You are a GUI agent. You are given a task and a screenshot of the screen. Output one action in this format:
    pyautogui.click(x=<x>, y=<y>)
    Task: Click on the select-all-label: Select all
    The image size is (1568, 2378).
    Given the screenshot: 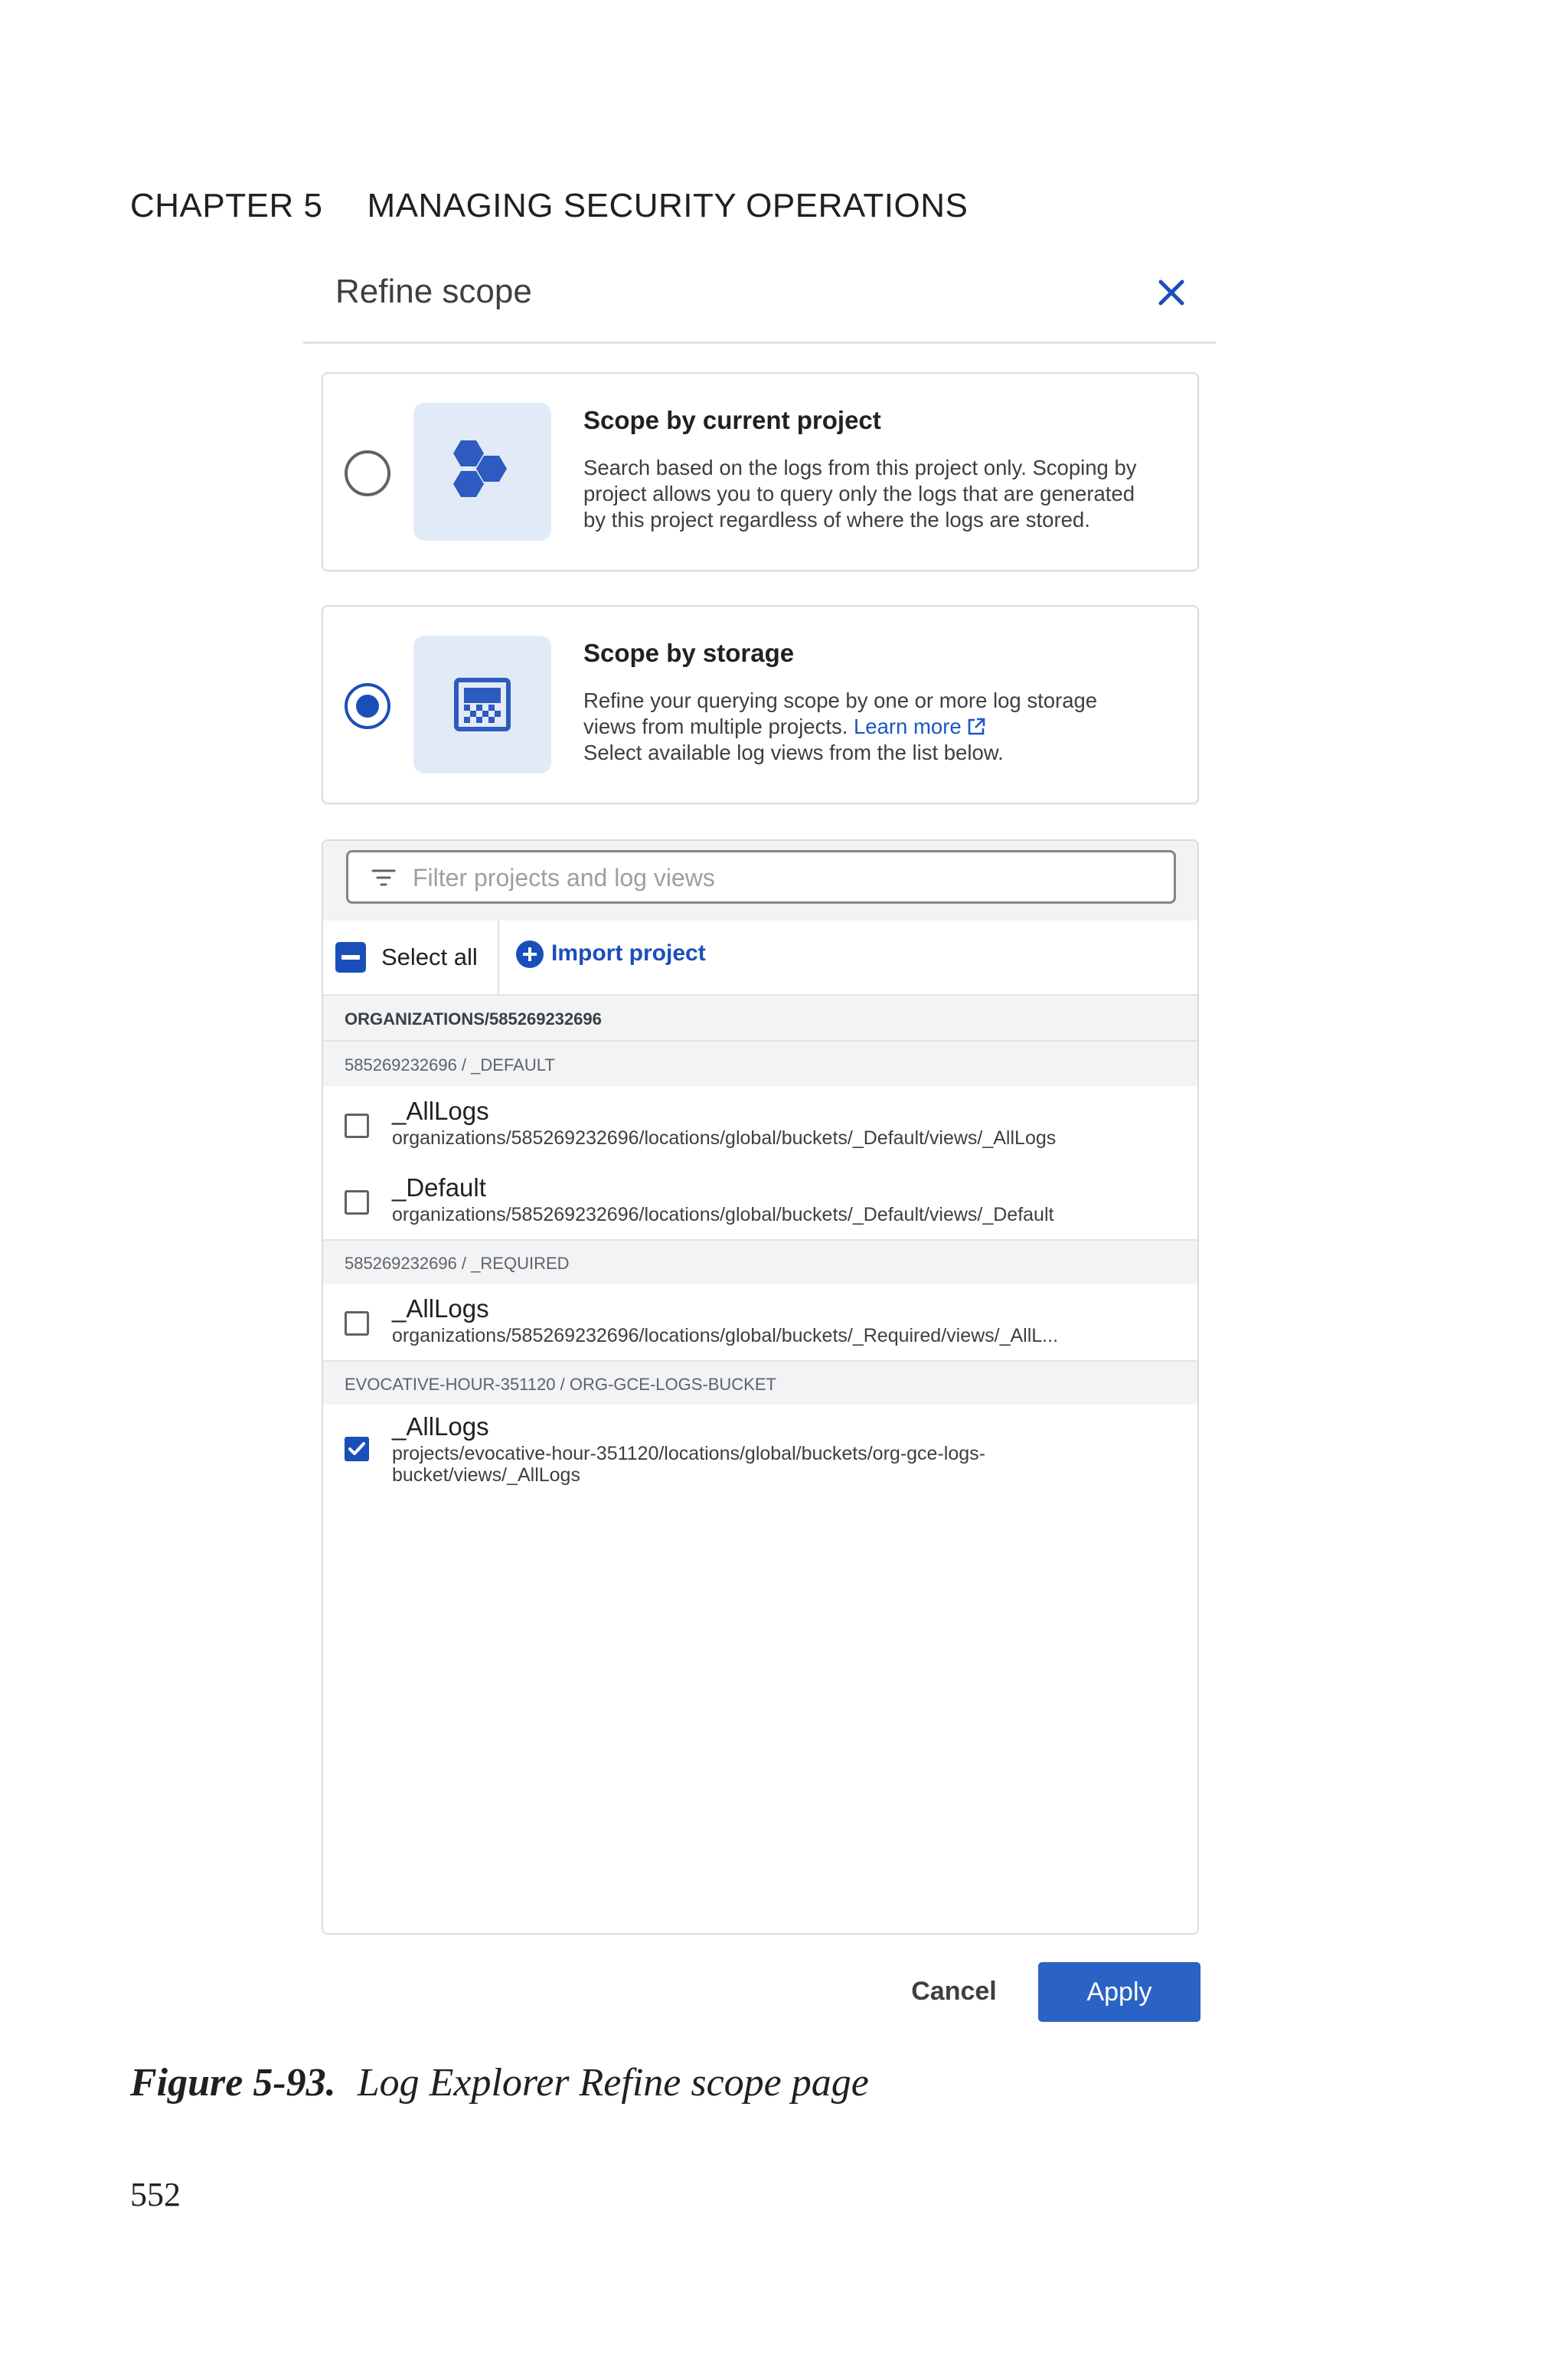 What is the action you would take?
    pyautogui.click(x=429, y=957)
    